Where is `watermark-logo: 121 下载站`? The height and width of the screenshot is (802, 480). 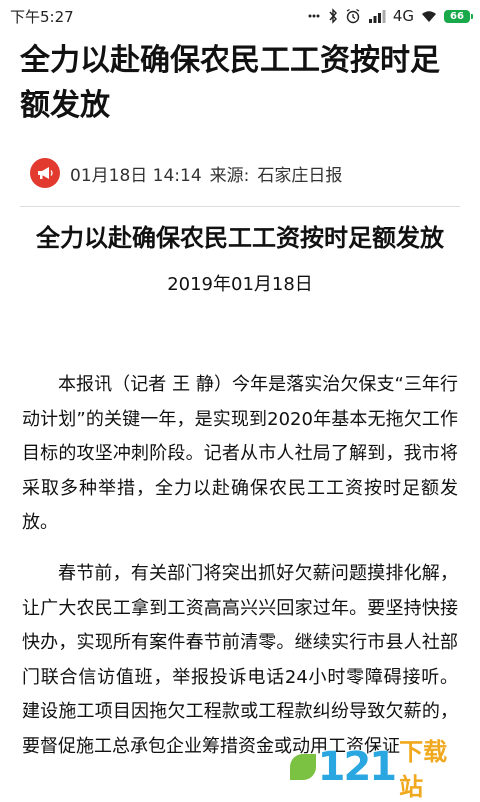 watermark-logo: 121 下载站 is located at coordinates (380, 769).